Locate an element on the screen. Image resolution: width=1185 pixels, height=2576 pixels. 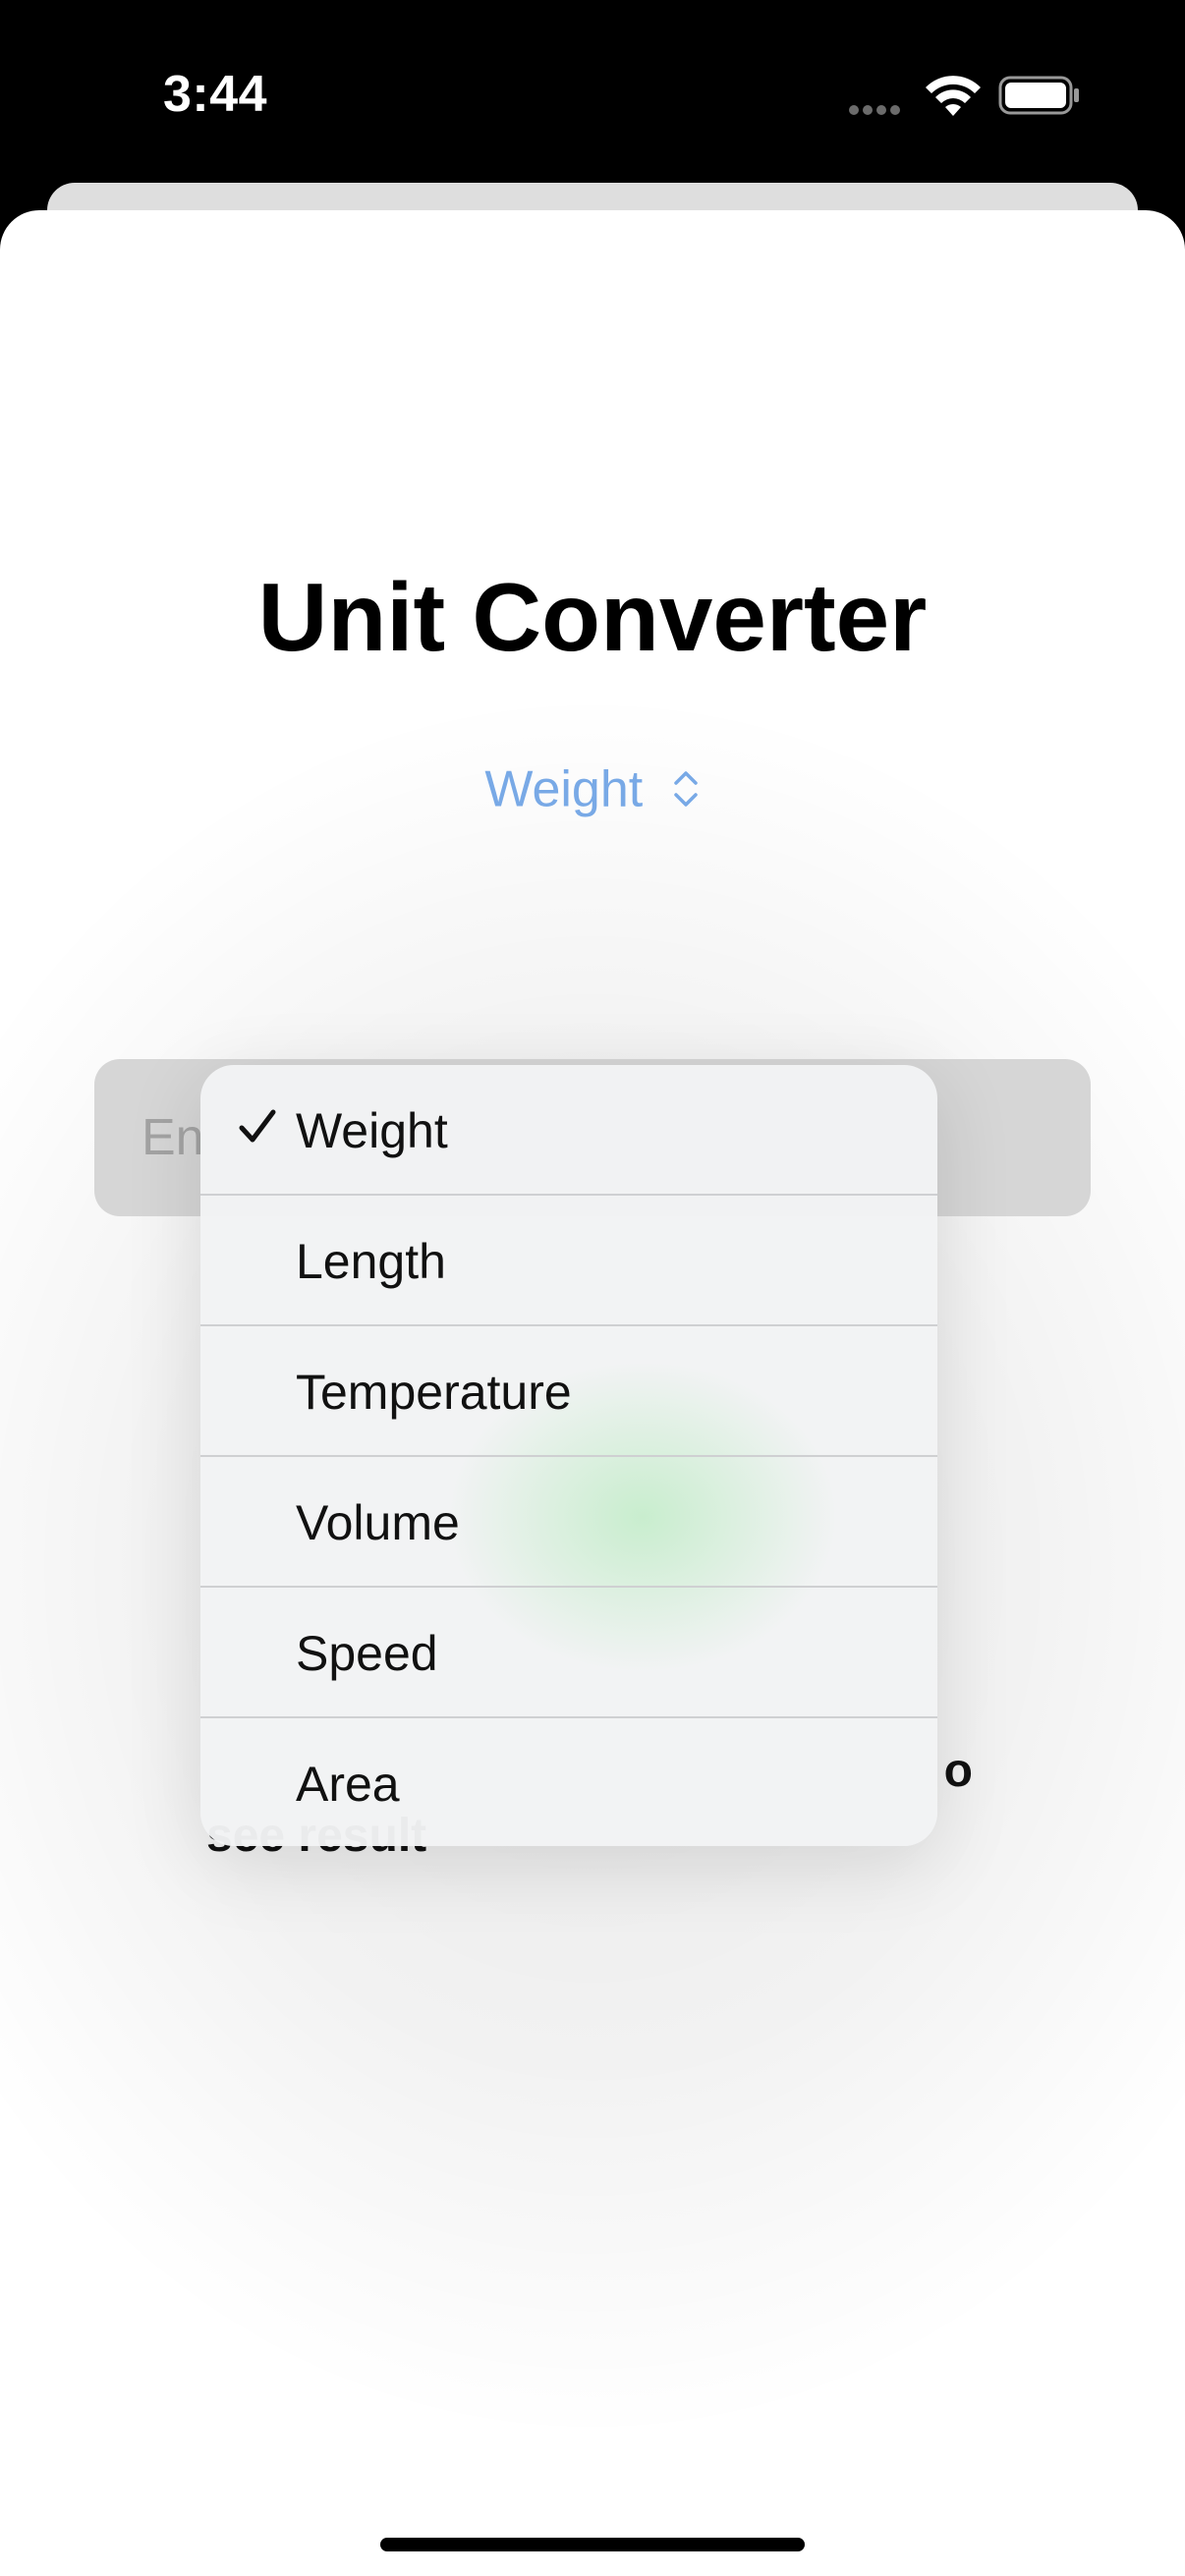
menu-item-label: Volume is located at coordinates (378, 1522).